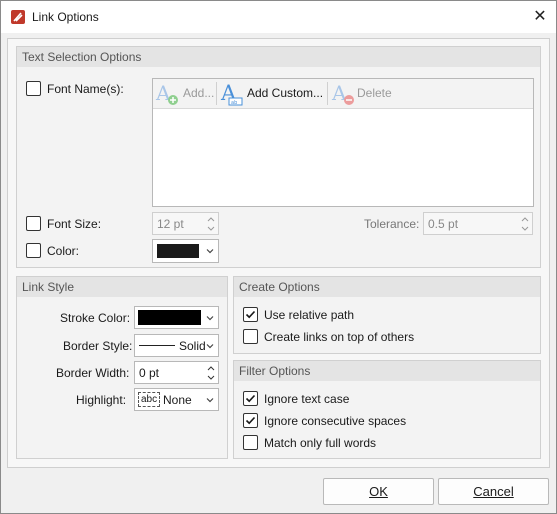 This screenshot has width=557, height=514. I want to click on svg-text: ab, so click(234, 103).